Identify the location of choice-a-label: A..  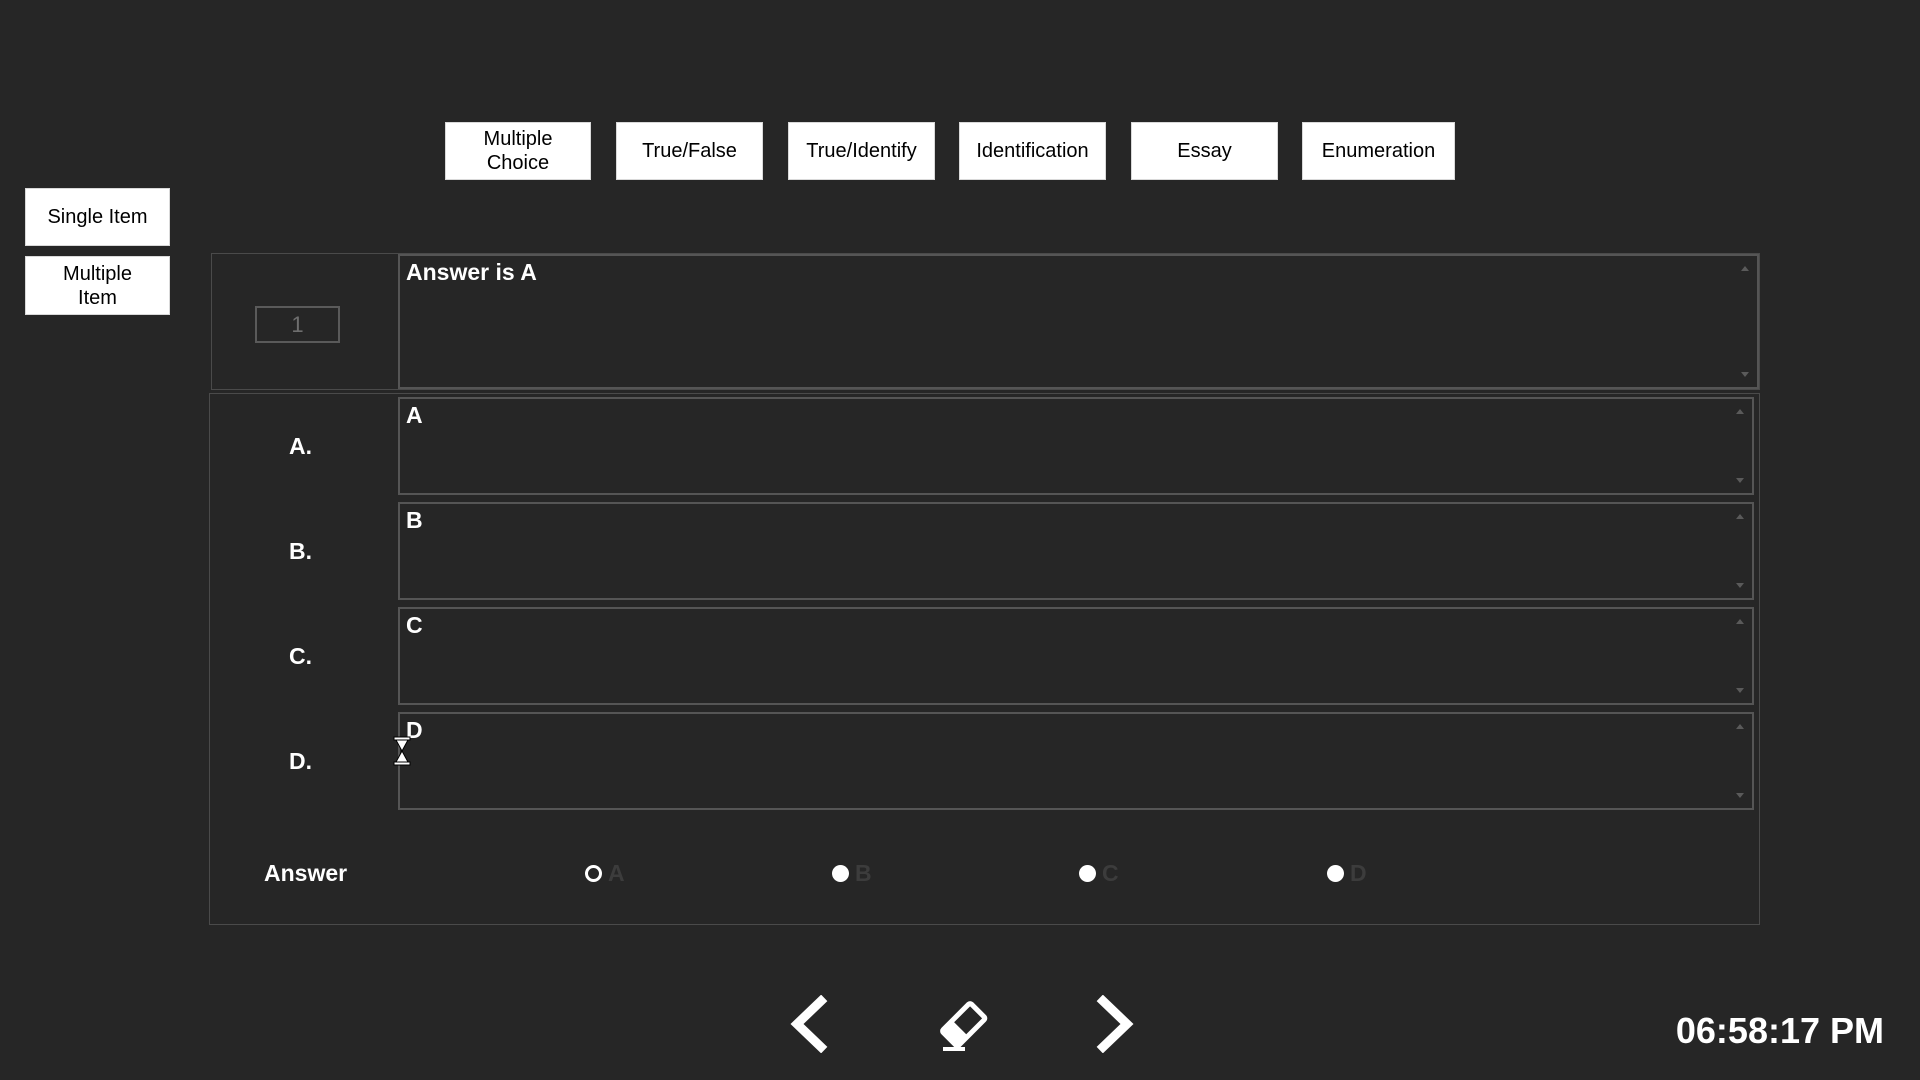
(300, 446).